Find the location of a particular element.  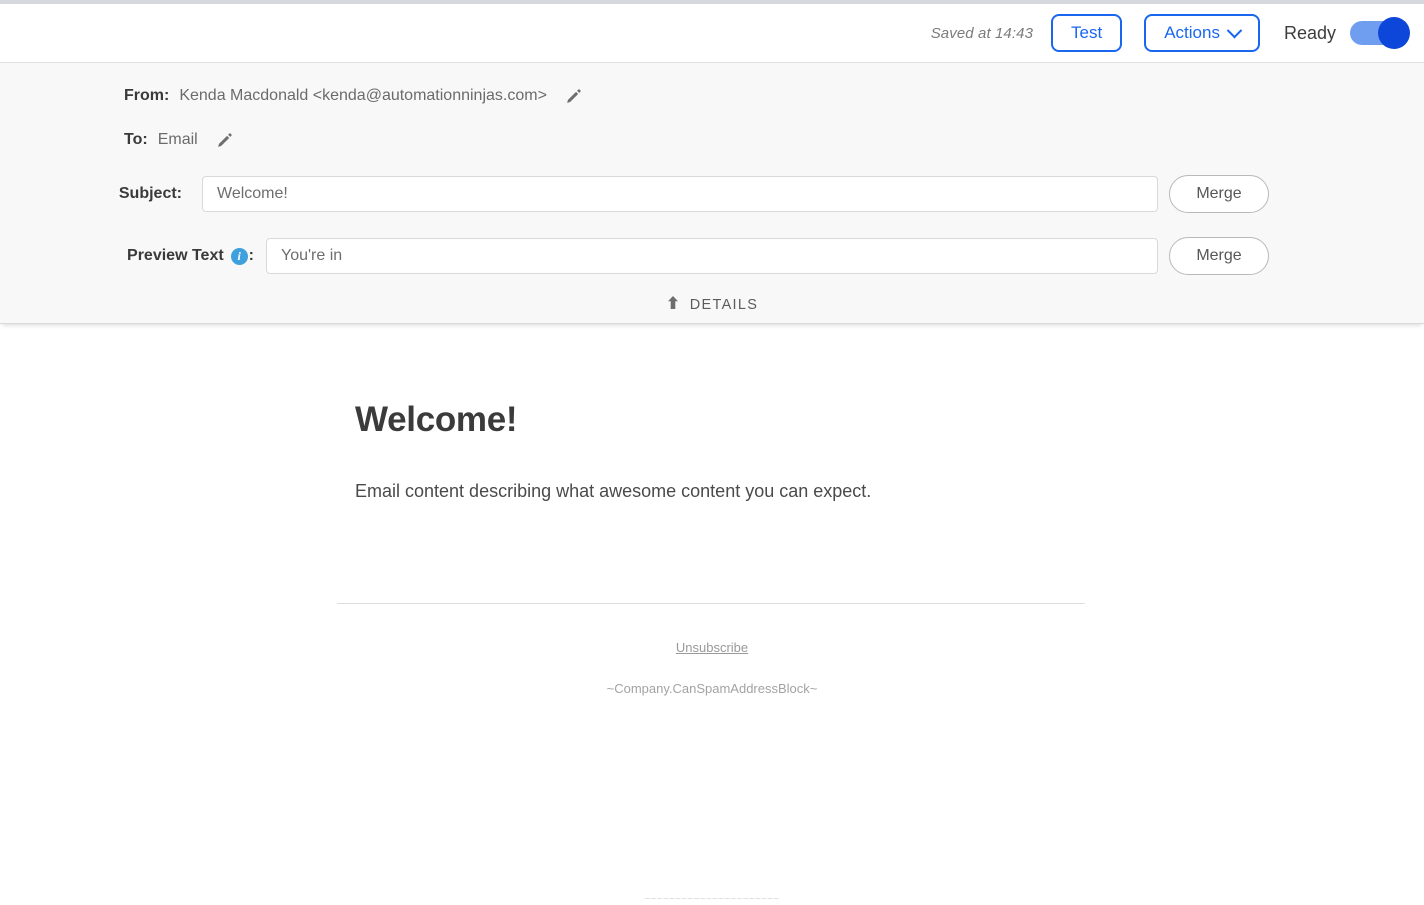

unsubscribe-link: Unsubscribe is located at coordinates (712, 647).